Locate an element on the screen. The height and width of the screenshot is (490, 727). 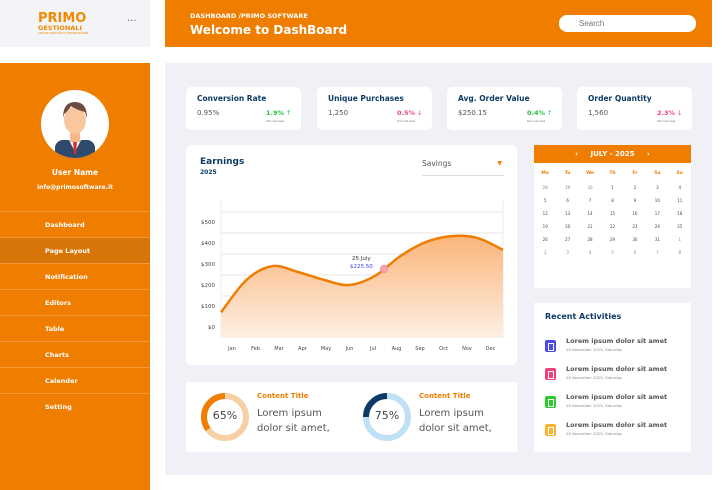
kpi-change: 0.4% is located at coordinates (536, 113).